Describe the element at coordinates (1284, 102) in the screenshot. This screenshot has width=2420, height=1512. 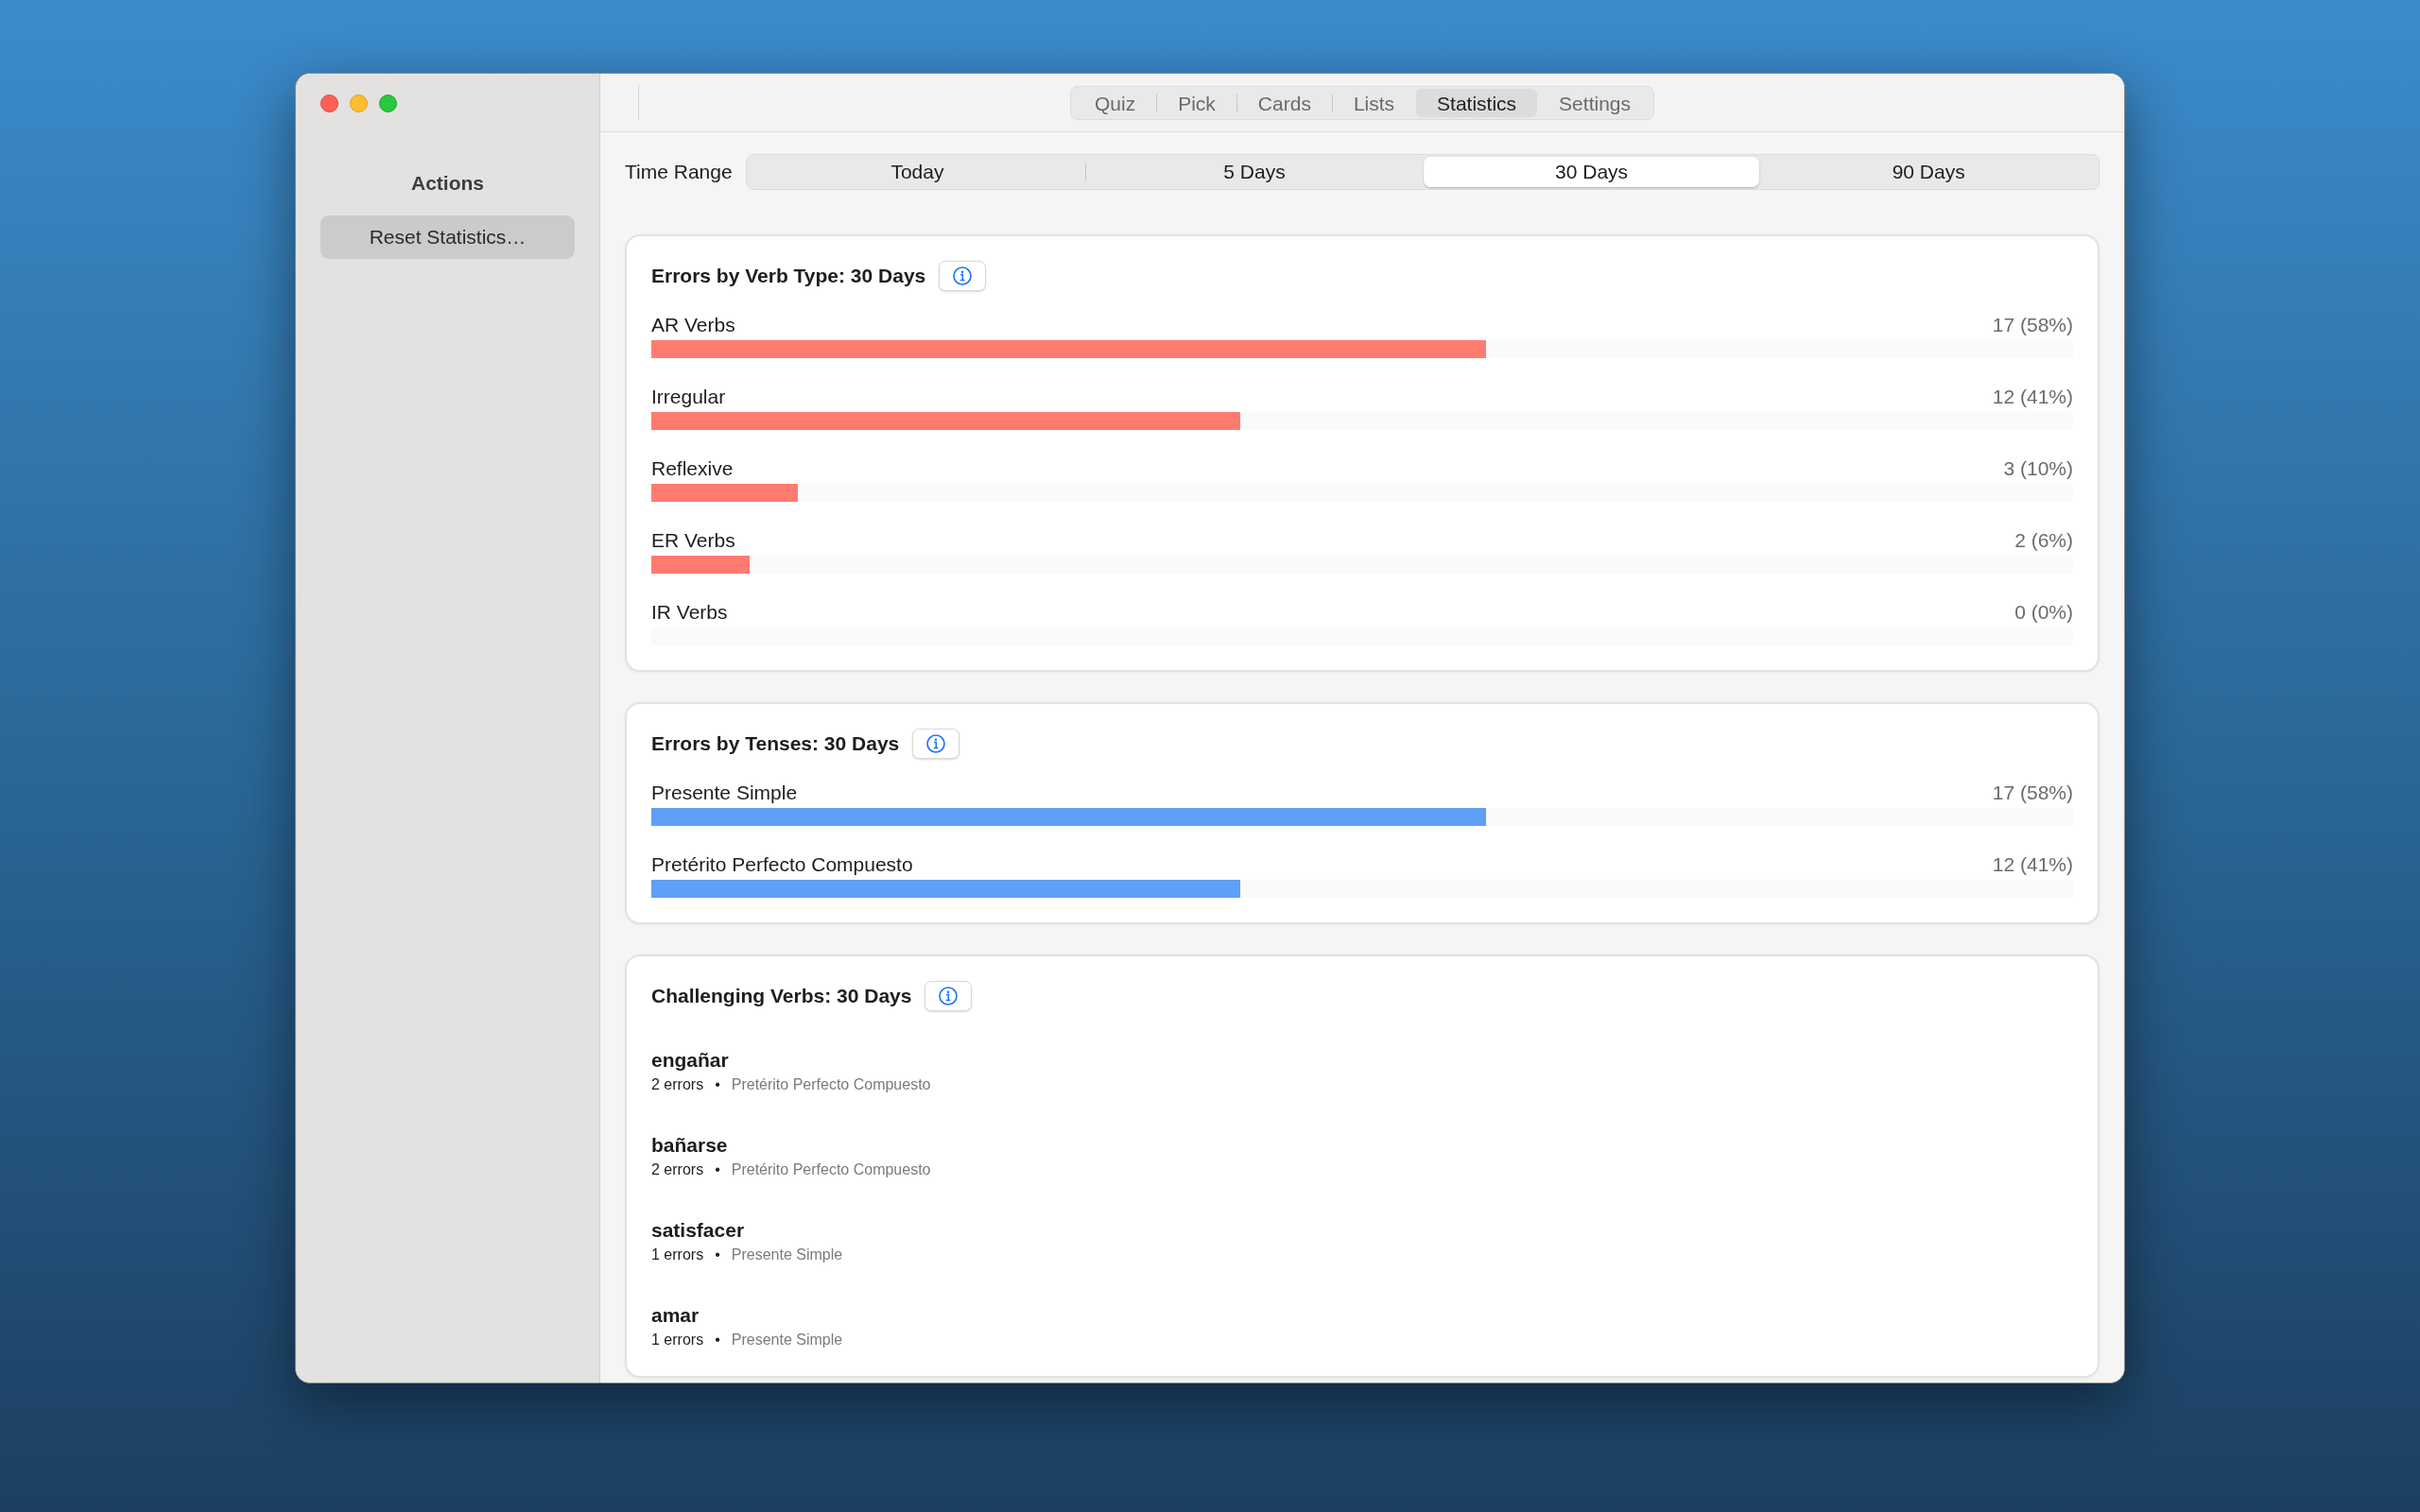
I see `tab: Cards` at that location.